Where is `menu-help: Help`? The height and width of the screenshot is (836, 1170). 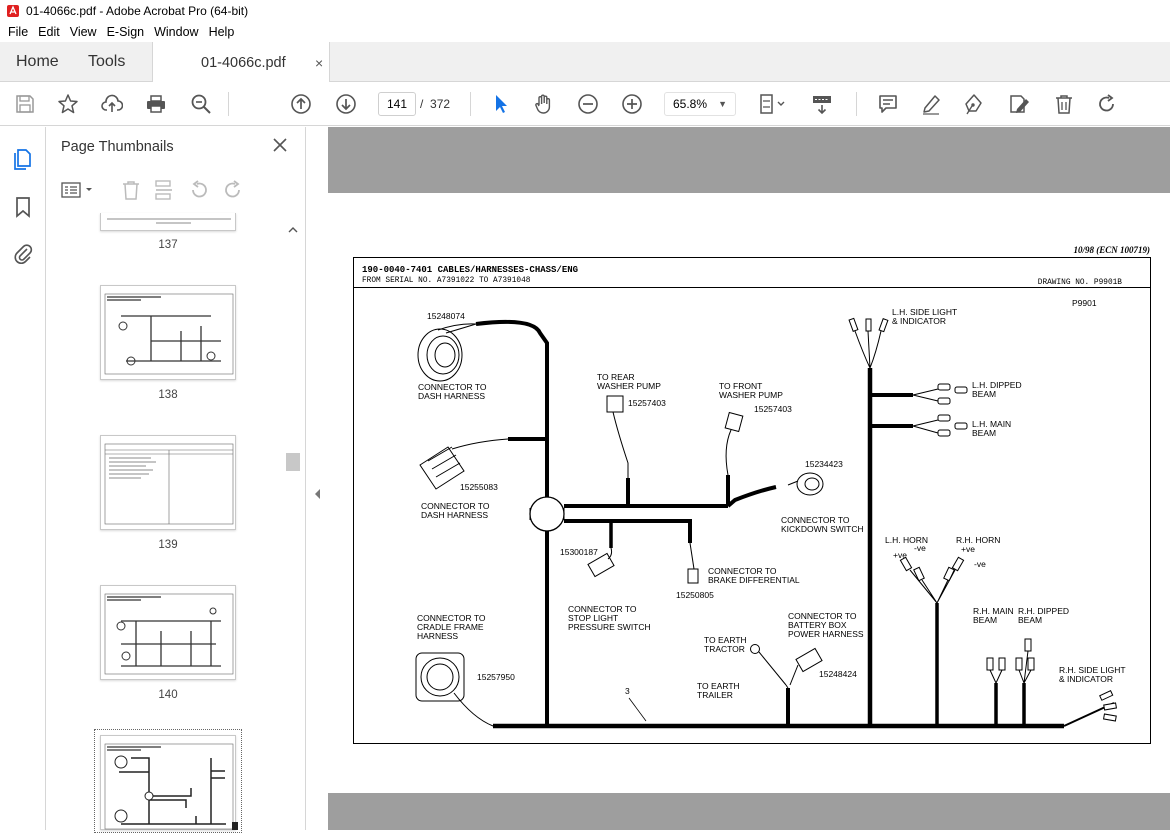
menu-help: Help is located at coordinates (222, 32).